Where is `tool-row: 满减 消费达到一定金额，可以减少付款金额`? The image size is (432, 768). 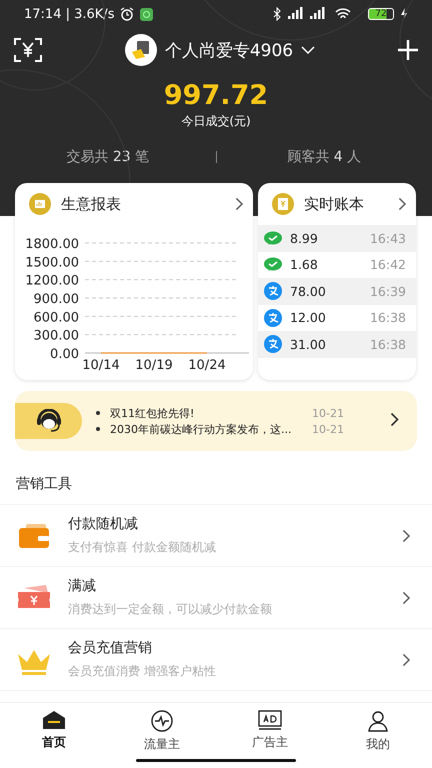 tool-row: 满减 消费达到一定金额，可以减少付款金额 is located at coordinates (216, 598).